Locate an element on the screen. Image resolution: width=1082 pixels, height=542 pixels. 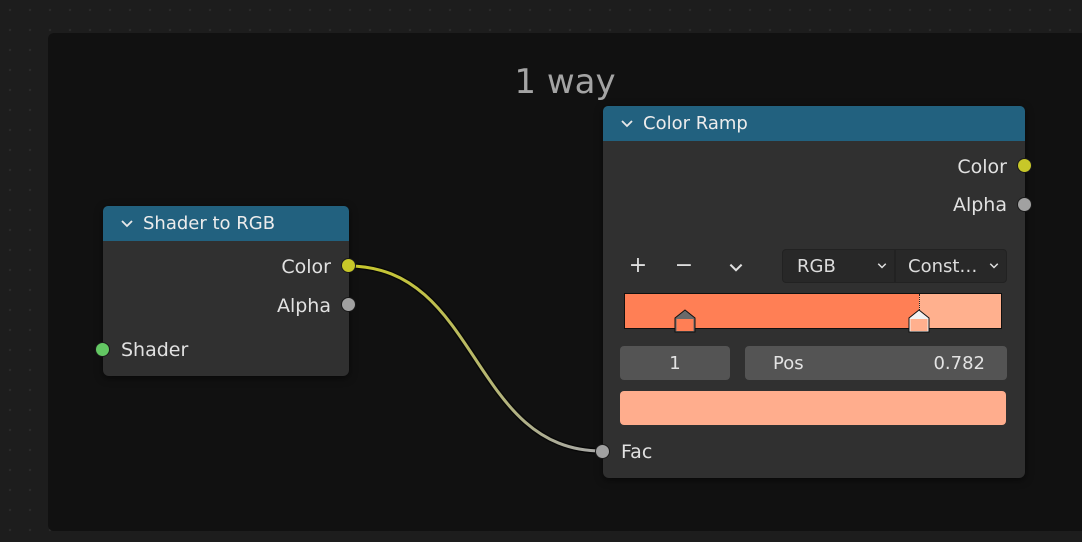
shader-input-socket is located at coordinates (102, 349).